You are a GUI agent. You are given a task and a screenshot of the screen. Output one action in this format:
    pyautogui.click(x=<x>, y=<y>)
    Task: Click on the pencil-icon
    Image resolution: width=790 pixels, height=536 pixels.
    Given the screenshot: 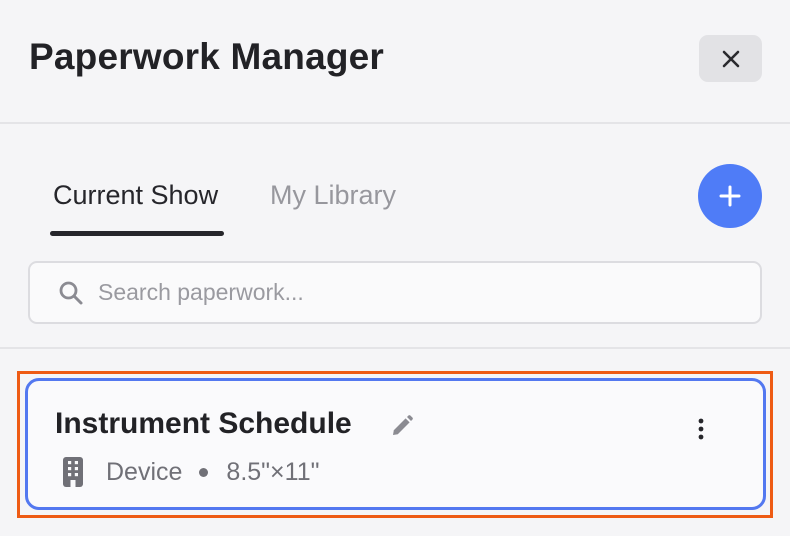 What is the action you would take?
    pyautogui.click(x=402, y=426)
    